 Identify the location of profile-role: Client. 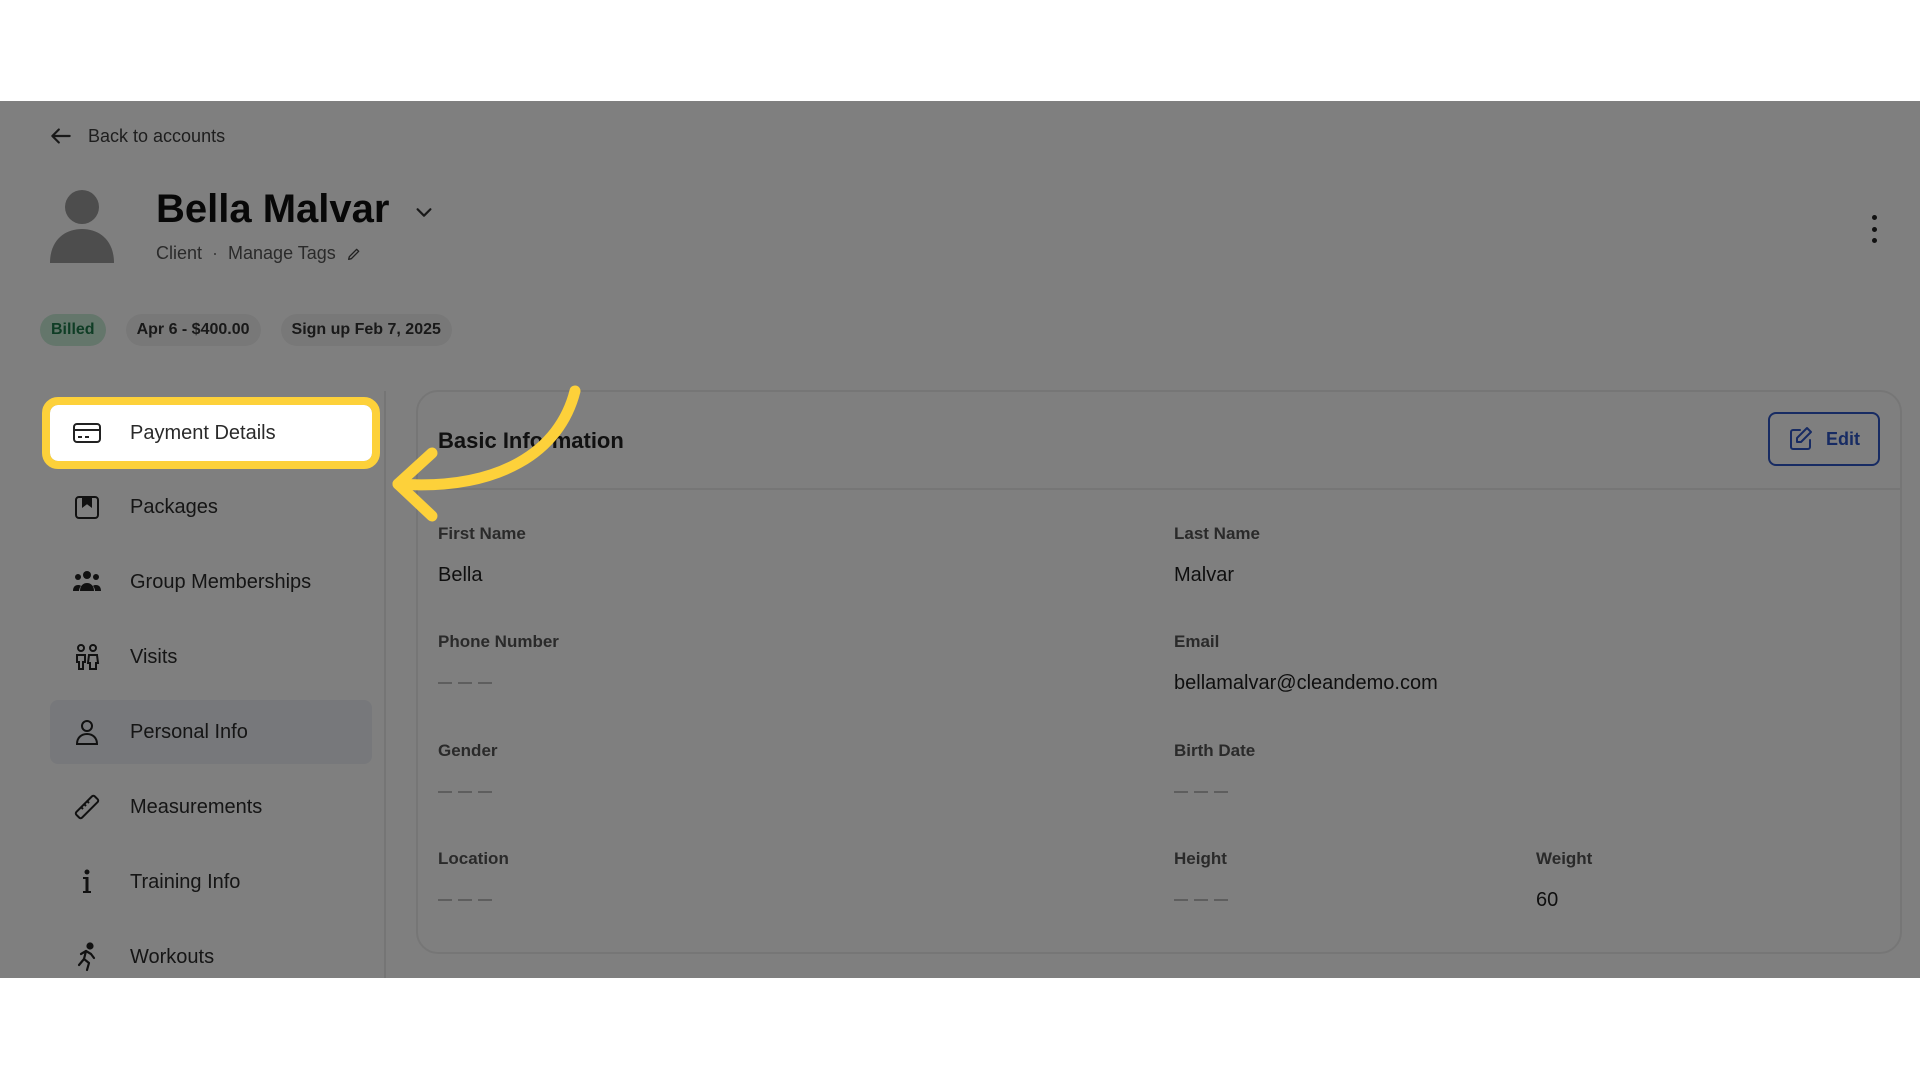
(179, 253).